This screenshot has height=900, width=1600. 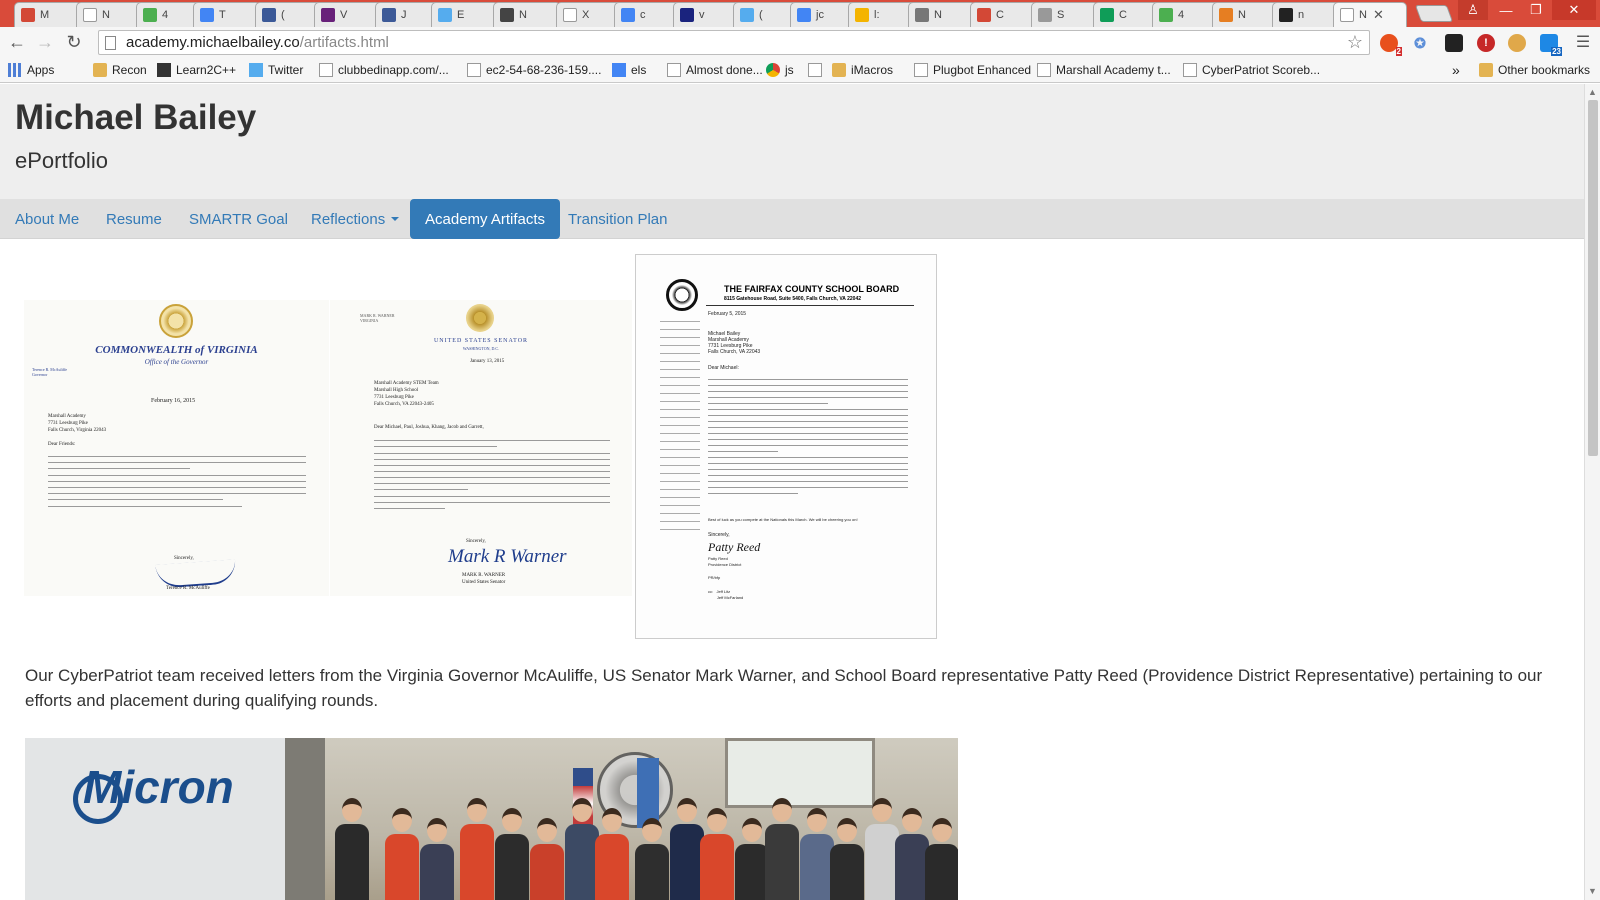 What do you see at coordinates (972, 70) in the screenshot?
I see `bookmark-item: Plugbot Enhanced` at bounding box center [972, 70].